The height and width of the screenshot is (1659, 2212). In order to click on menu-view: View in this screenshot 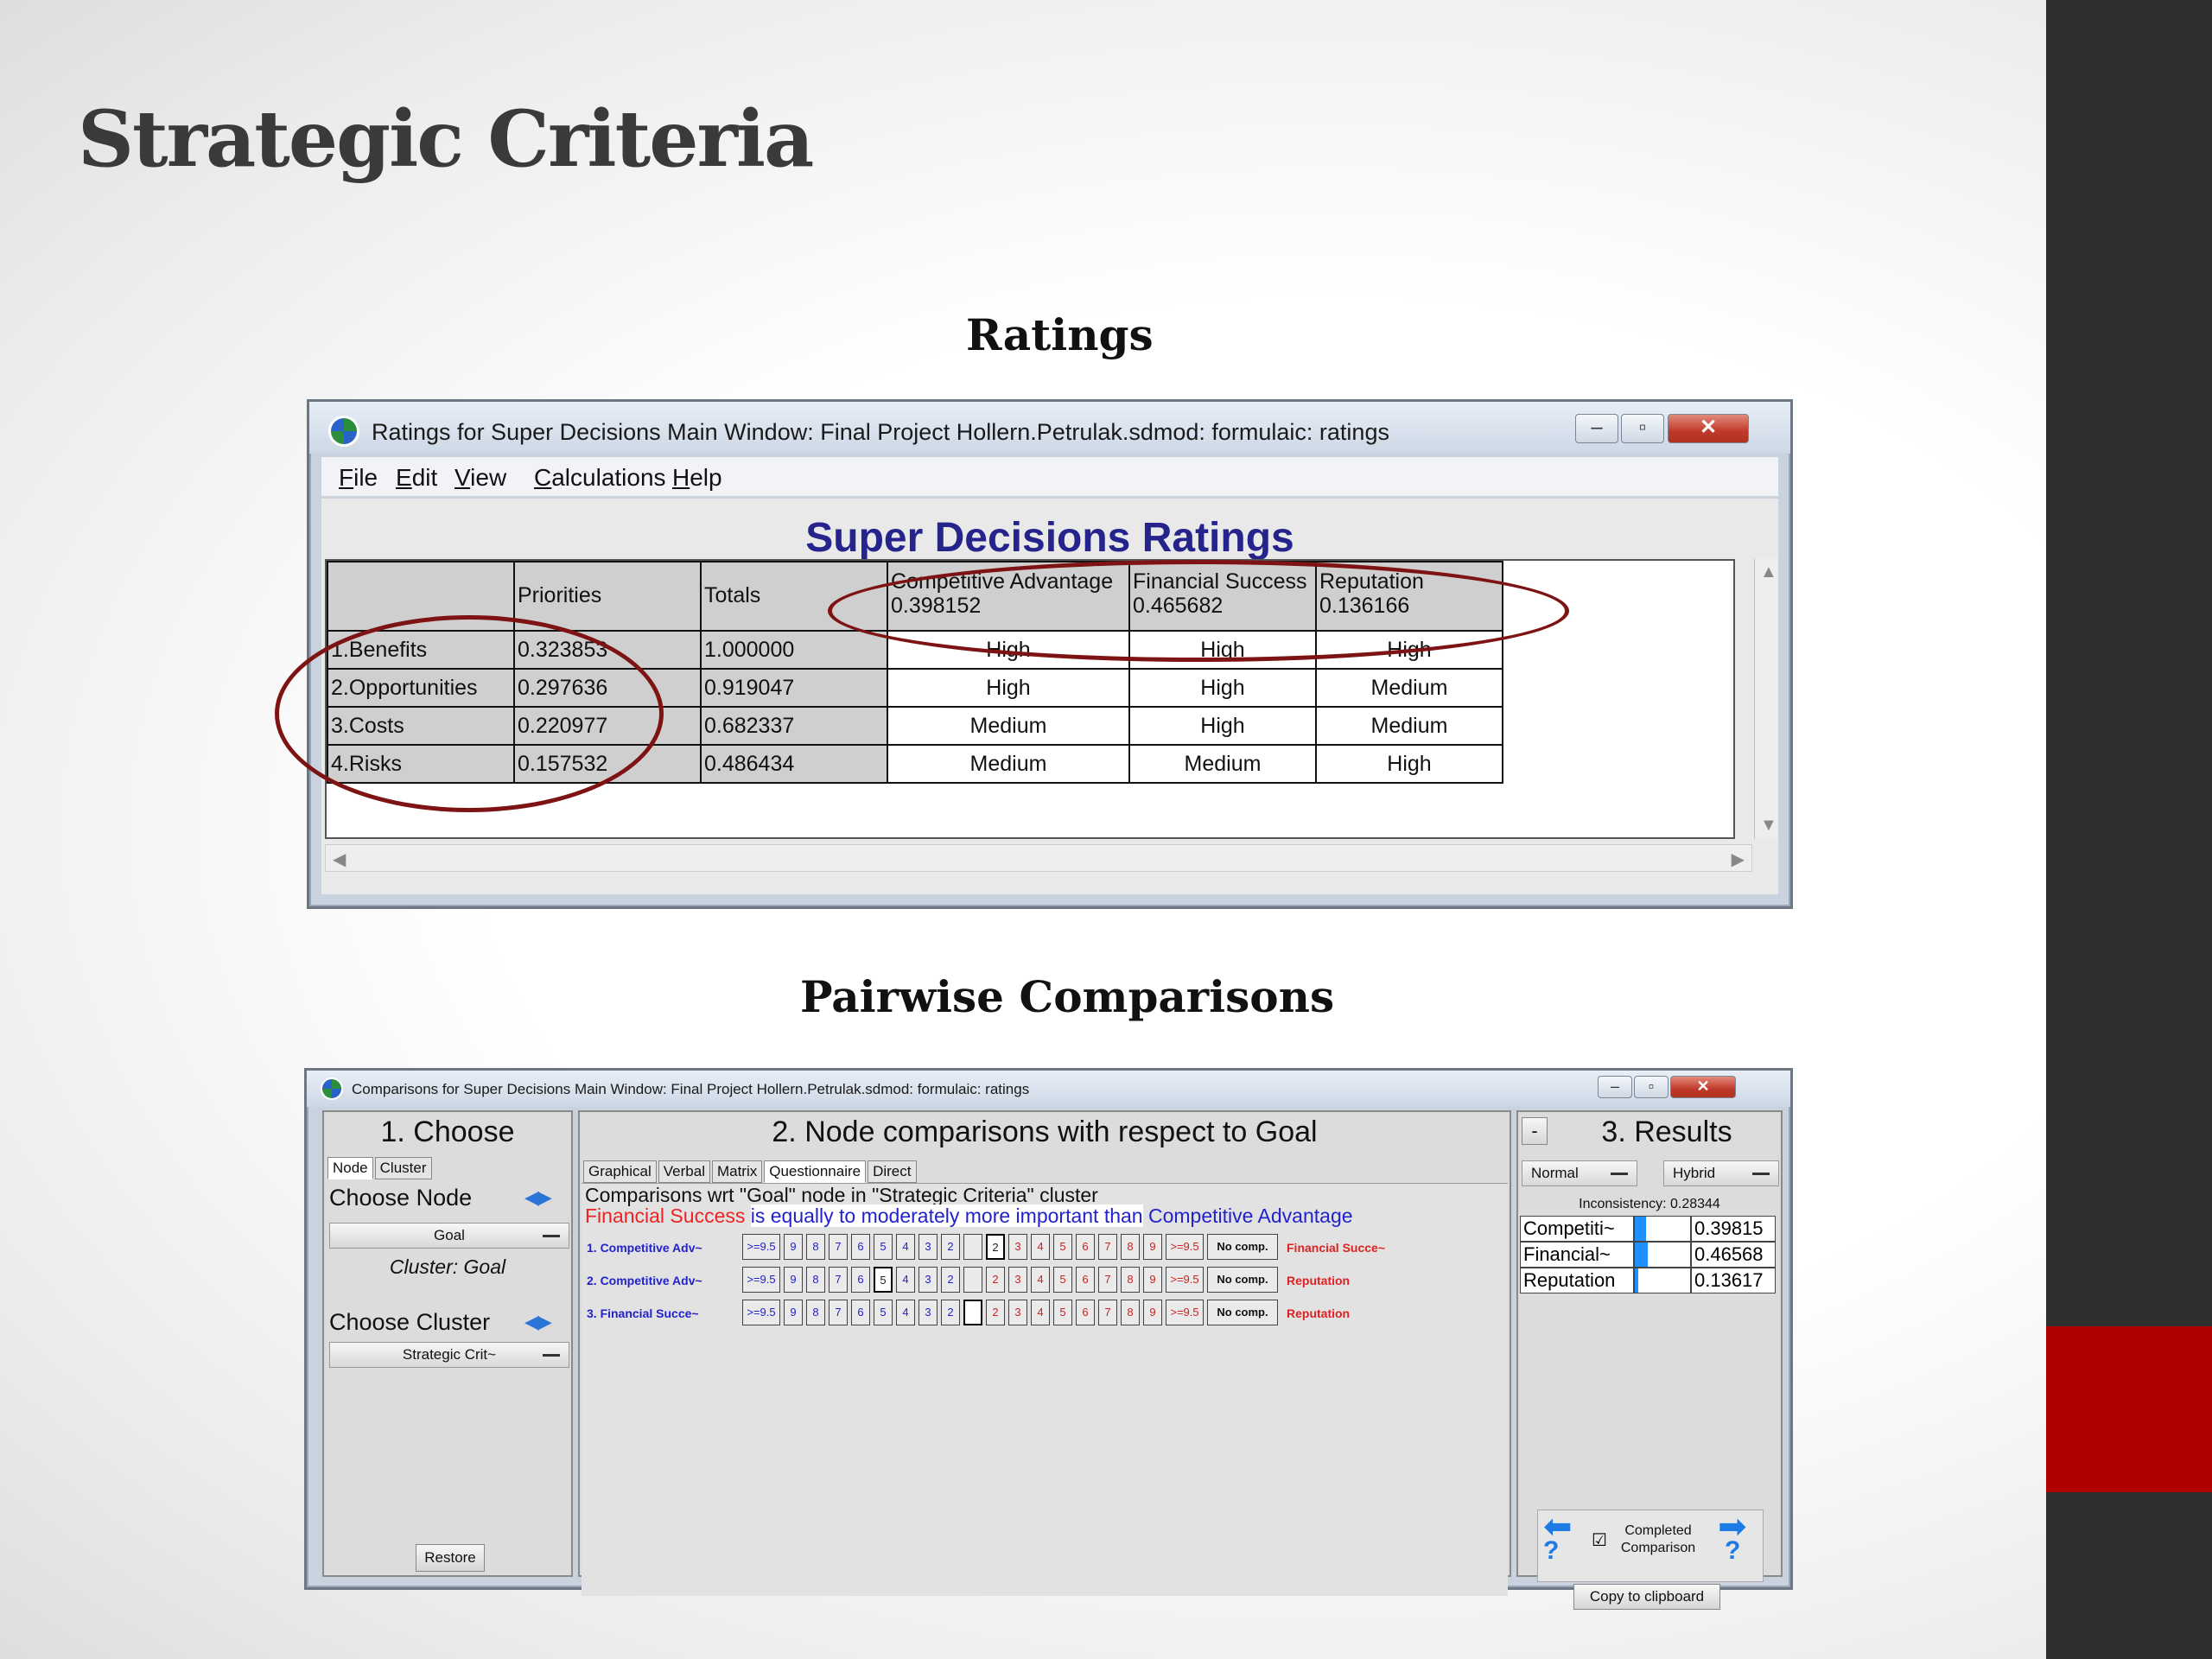, I will do `click(480, 478)`.